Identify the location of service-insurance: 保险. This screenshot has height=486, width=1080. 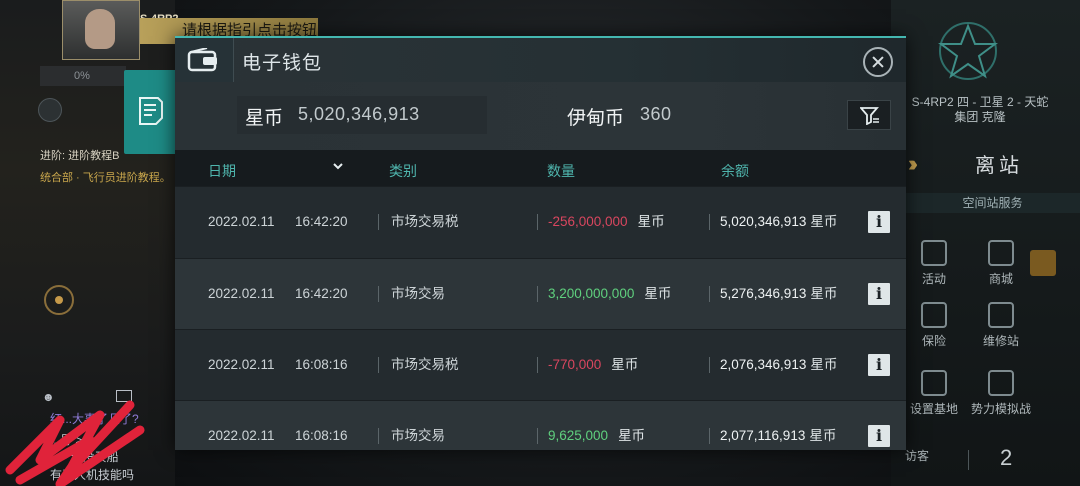
(934, 325).